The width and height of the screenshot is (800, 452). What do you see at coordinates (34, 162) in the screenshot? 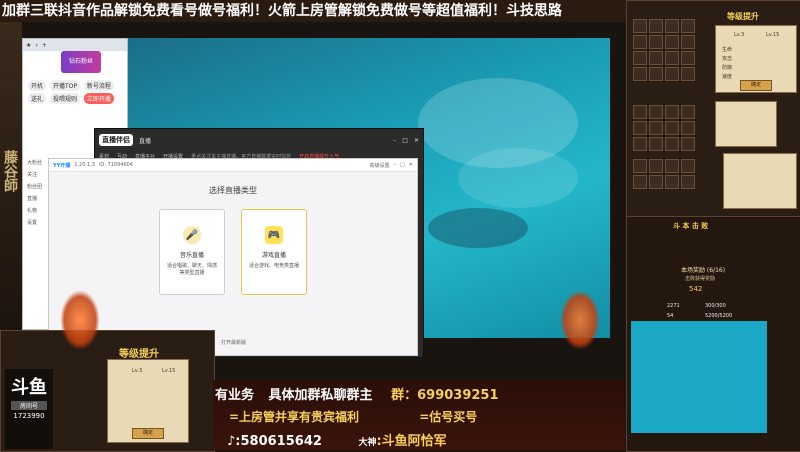
I see `browser-row-0: 大粉丝` at bounding box center [34, 162].